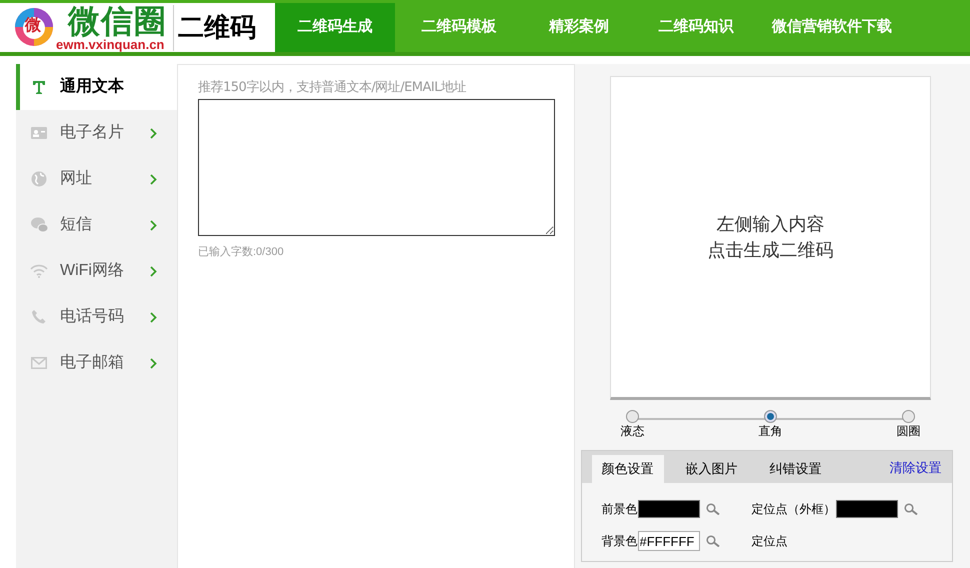 Image resolution: width=970 pixels, height=568 pixels. What do you see at coordinates (916, 467) in the screenshot?
I see `clear-settings-link: 清除设置` at bounding box center [916, 467].